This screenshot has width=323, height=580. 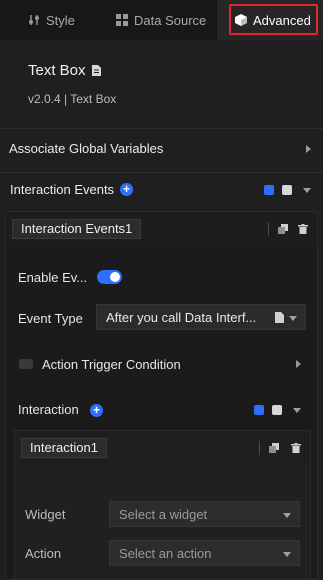 What do you see at coordinates (241, 20) in the screenshot?
I see `cube-icon` at bounding box center [241, 20].